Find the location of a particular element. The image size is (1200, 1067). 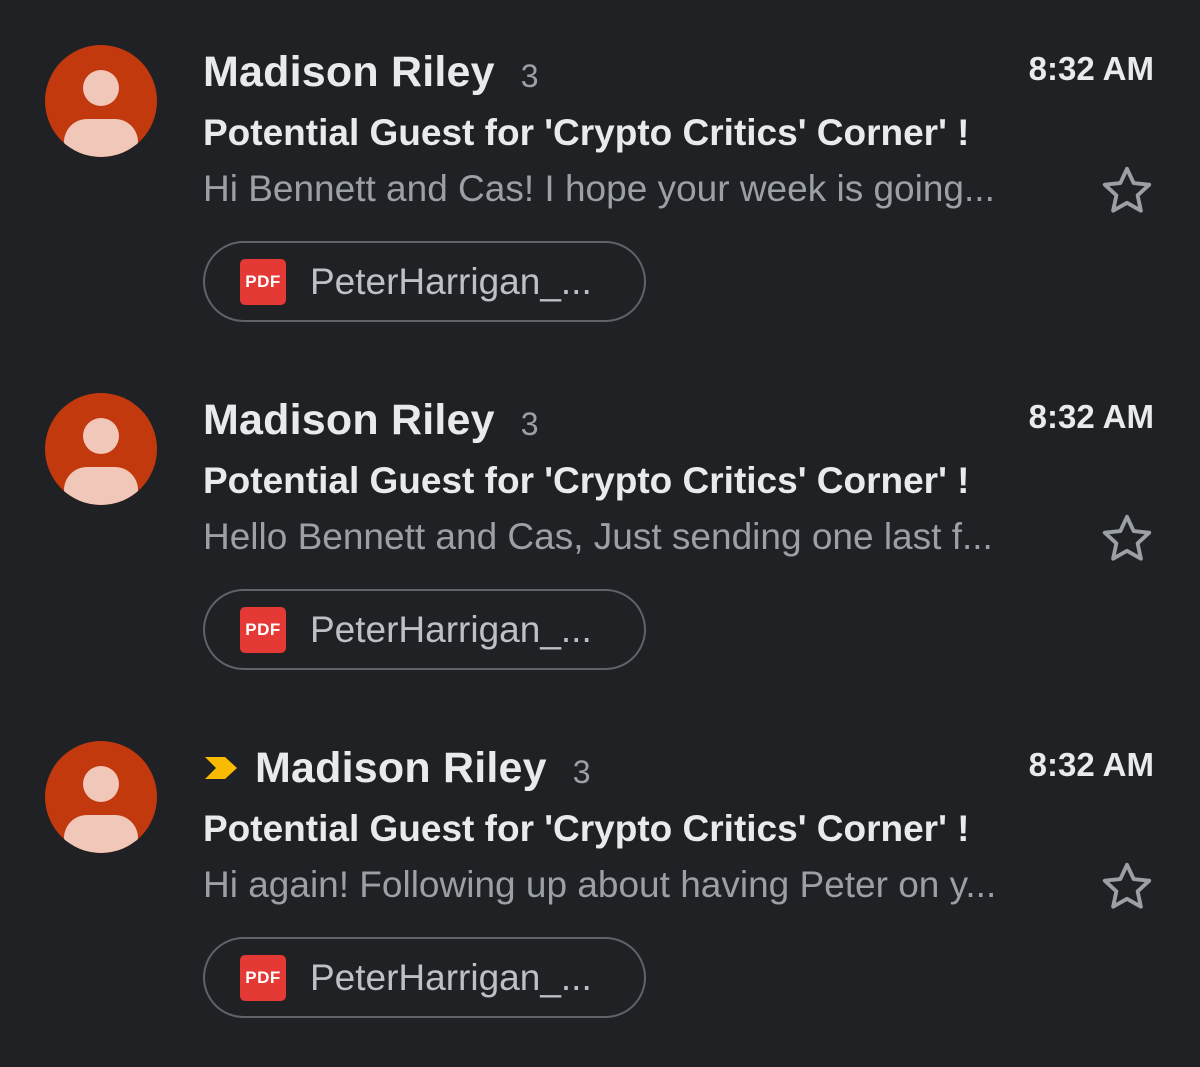

important-marker-icon is located at coordinates (221, 768).